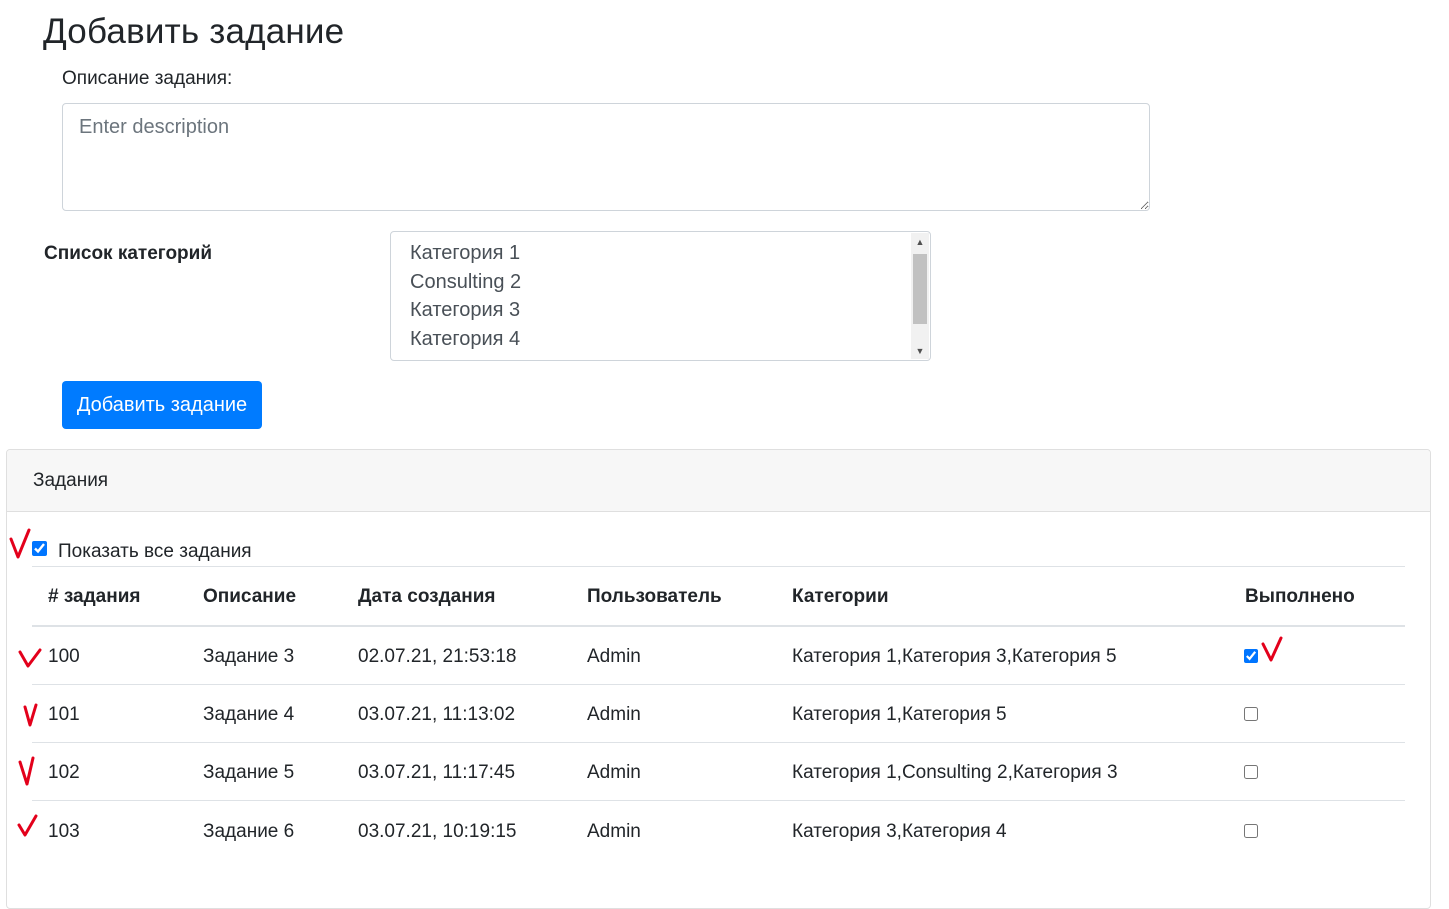 This screenshot has width=1449, height=909. What do you see at coordinates (427, 596) in the screenshot?
I see `column-header-created: Дата создания` at bounding box center [427, 596].